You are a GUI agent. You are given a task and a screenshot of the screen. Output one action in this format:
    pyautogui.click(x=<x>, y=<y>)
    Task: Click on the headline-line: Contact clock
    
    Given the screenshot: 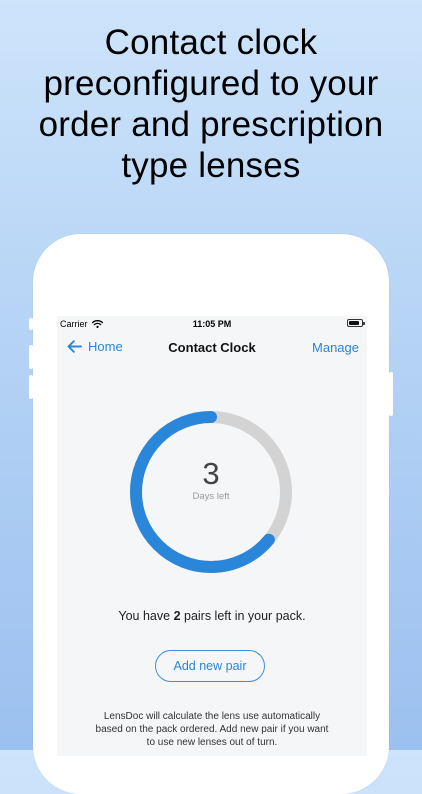 What is the action you would take?
    pyautogui.click(x=211, y=42)
    